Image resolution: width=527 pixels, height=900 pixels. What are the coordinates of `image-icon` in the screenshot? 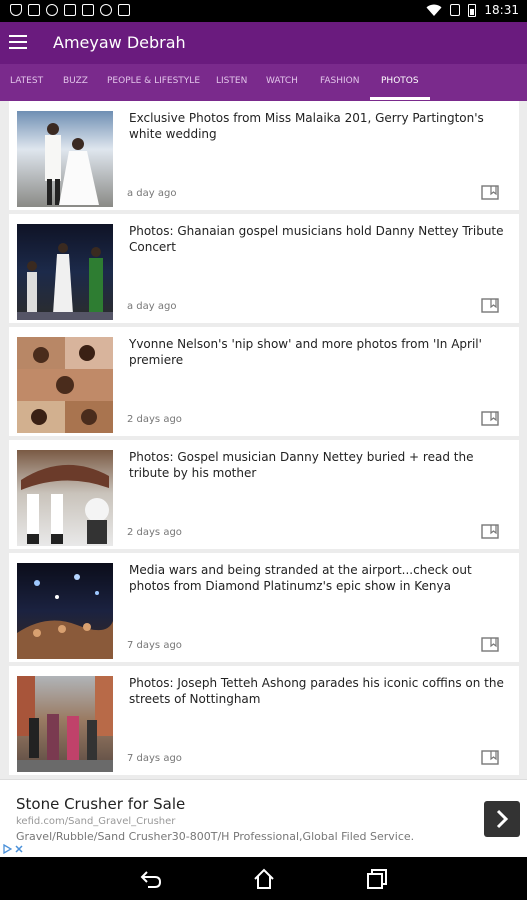 It's located at (70, 10).